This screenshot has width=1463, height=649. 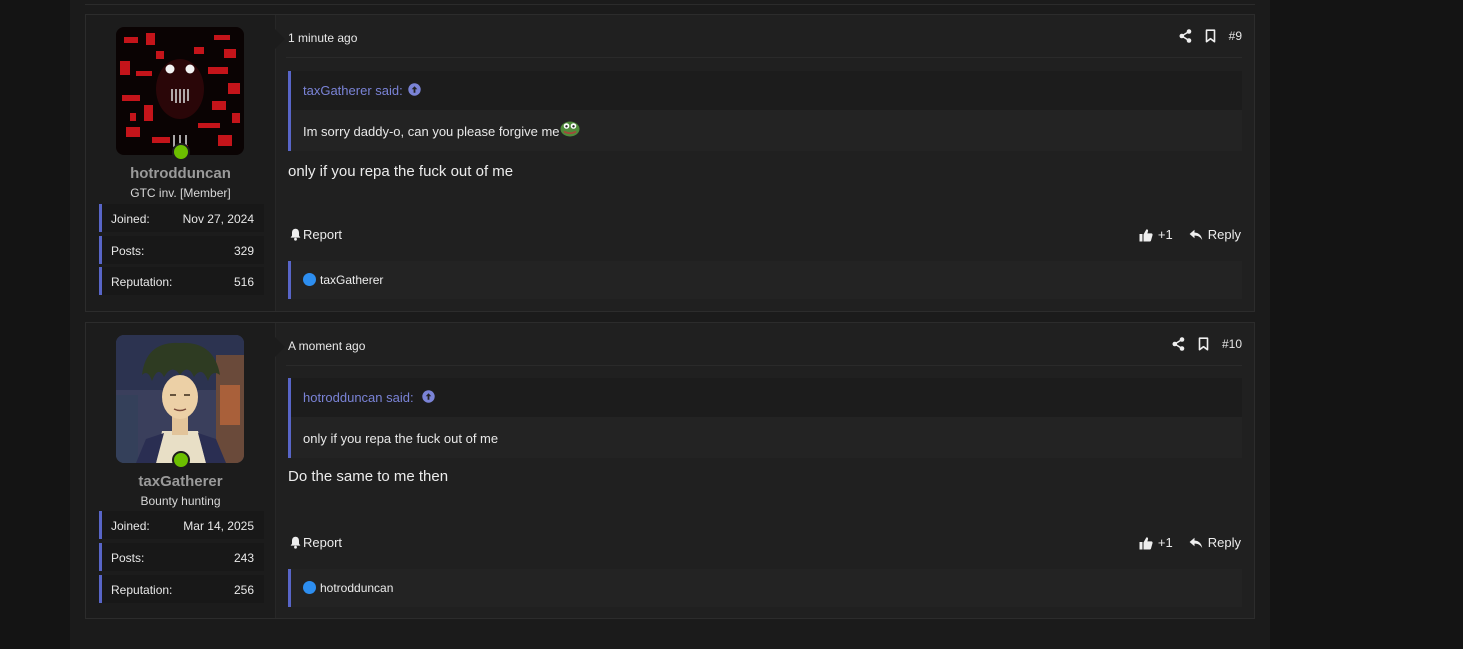 What do you see at coordinates (180, 501) in the screenshot?
I see `user-title: Bounty hunting` at bounding box center [180, 501].